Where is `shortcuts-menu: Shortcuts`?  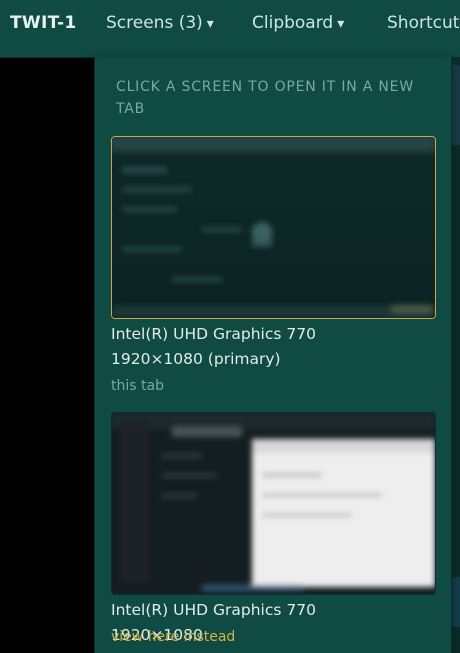
shortcuts-menu: Shortcuts is located at coordinates (423, 23).